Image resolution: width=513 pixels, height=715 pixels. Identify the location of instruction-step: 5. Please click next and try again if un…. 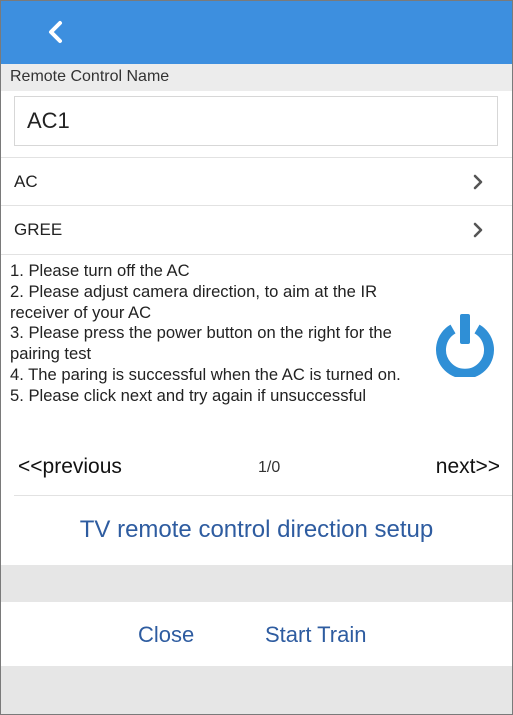
(188, 395).